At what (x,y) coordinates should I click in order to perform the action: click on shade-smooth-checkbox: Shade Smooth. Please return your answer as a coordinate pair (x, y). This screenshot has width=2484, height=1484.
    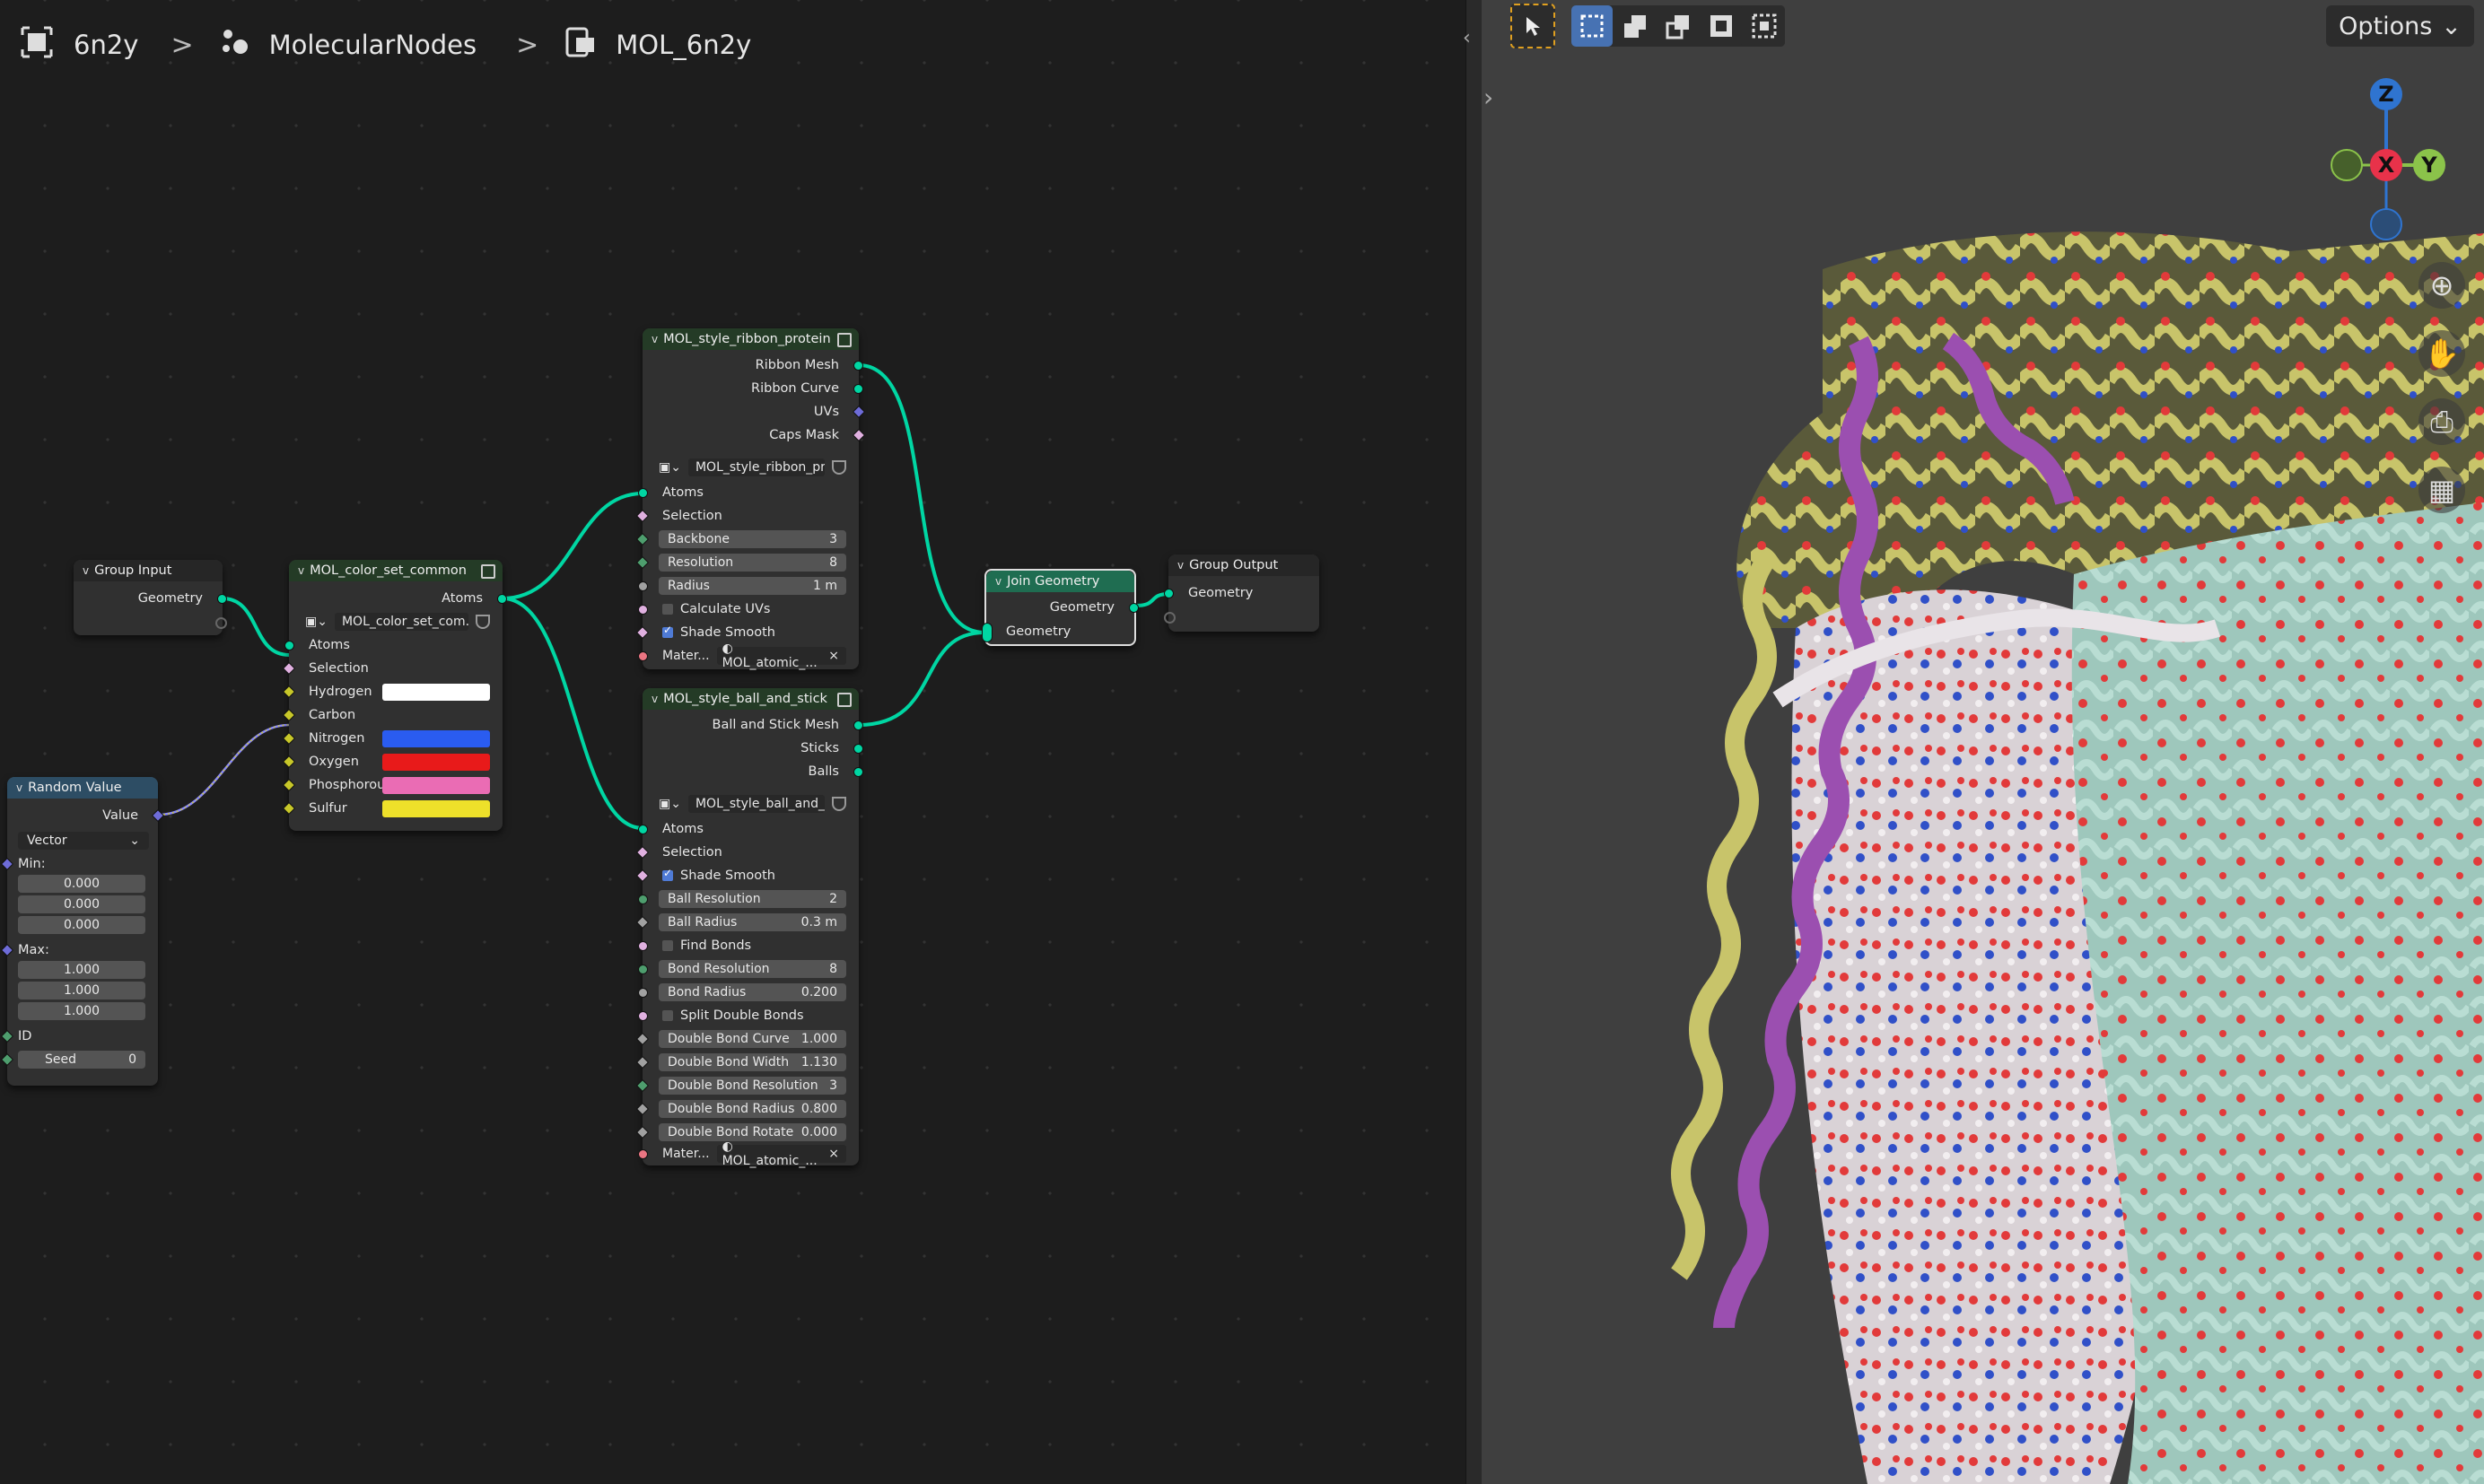
    Looking at the image, I should click on (747, 875).